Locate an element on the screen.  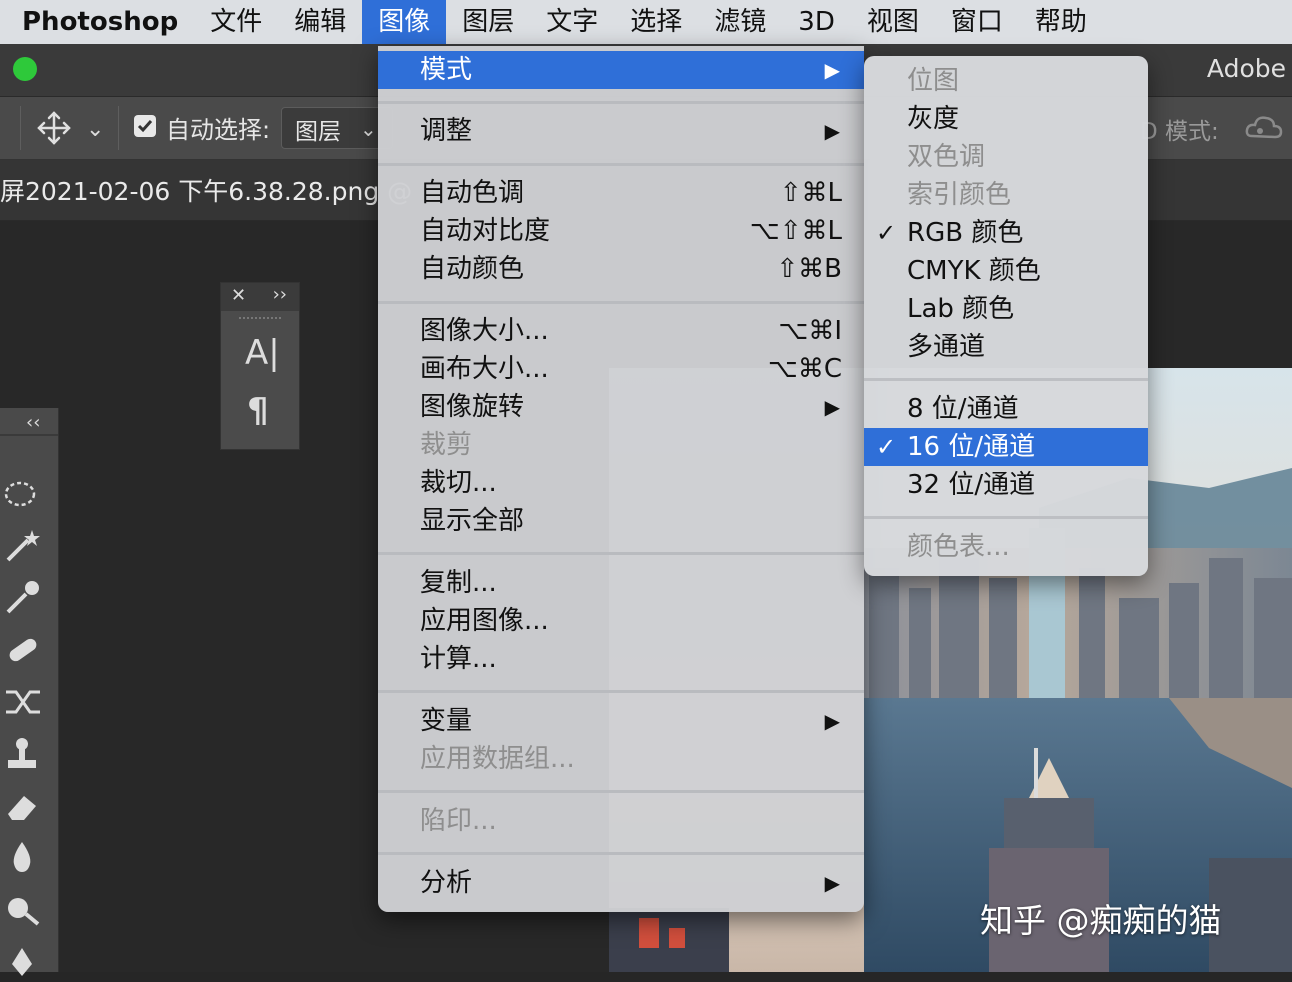
submenu-item-label: 8 位/通道 is located at coordinates (963, 409).